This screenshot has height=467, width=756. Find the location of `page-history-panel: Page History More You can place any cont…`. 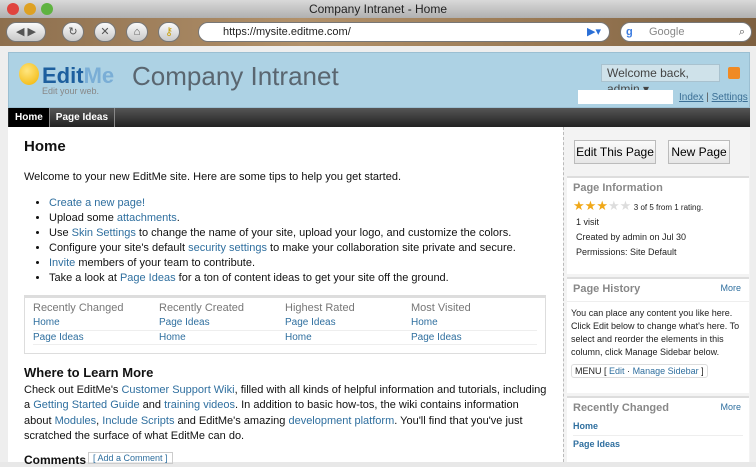

page-history-panel: Page History More You can place any cont… is located at coordinates (658, 335).